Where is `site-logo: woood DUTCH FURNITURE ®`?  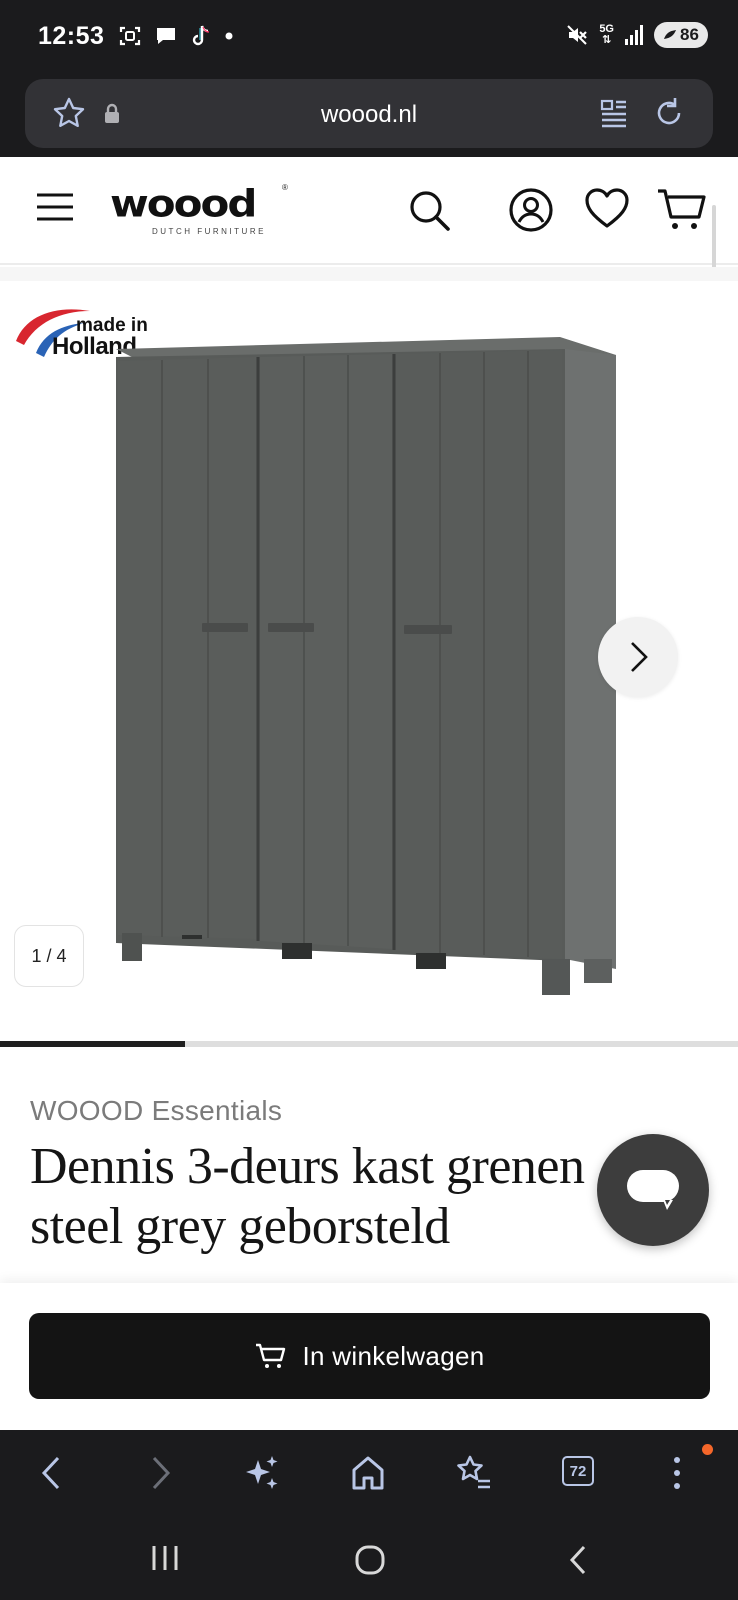
site-logo: woood DUTCH FURNITURE ® is located at coordinates (199, 208).